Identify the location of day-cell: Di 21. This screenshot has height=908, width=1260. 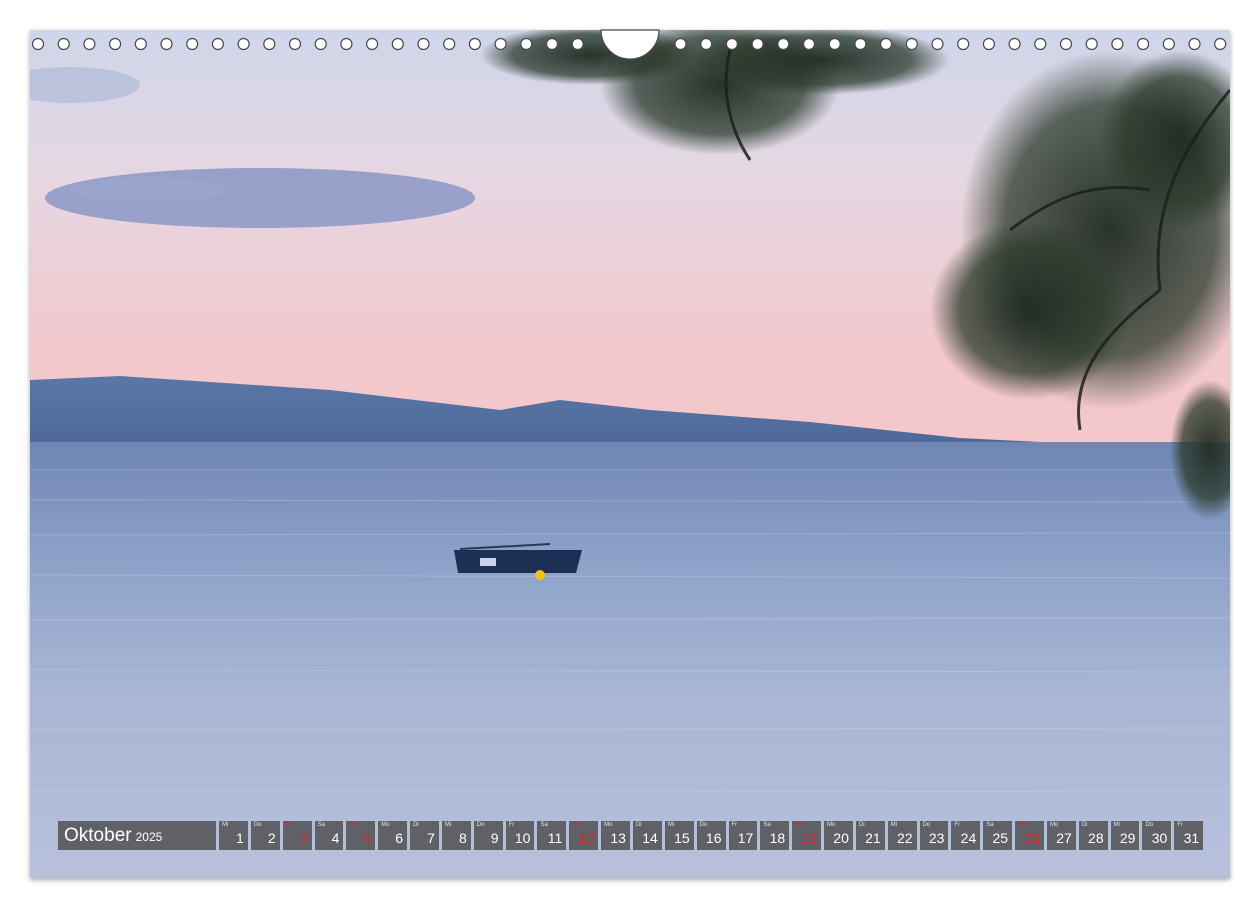
(870, 835).